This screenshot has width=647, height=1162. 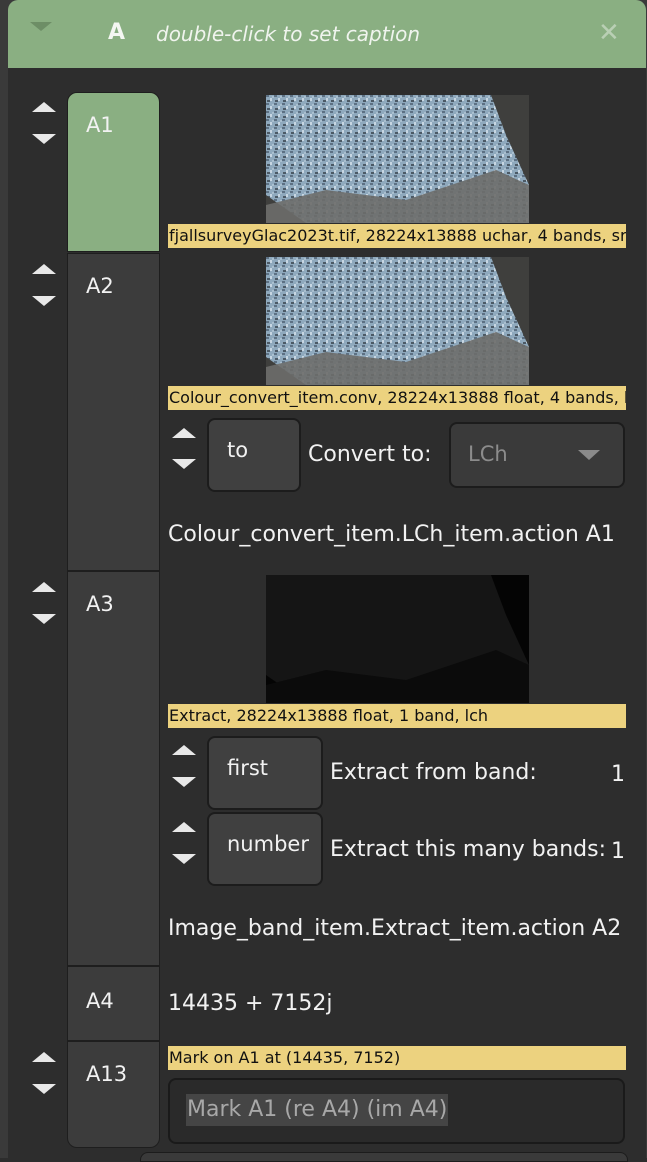 What do you see at coordinates (100, 604) in the screenshot?
I see `row-name: A3` at bounding box center [100, 604].